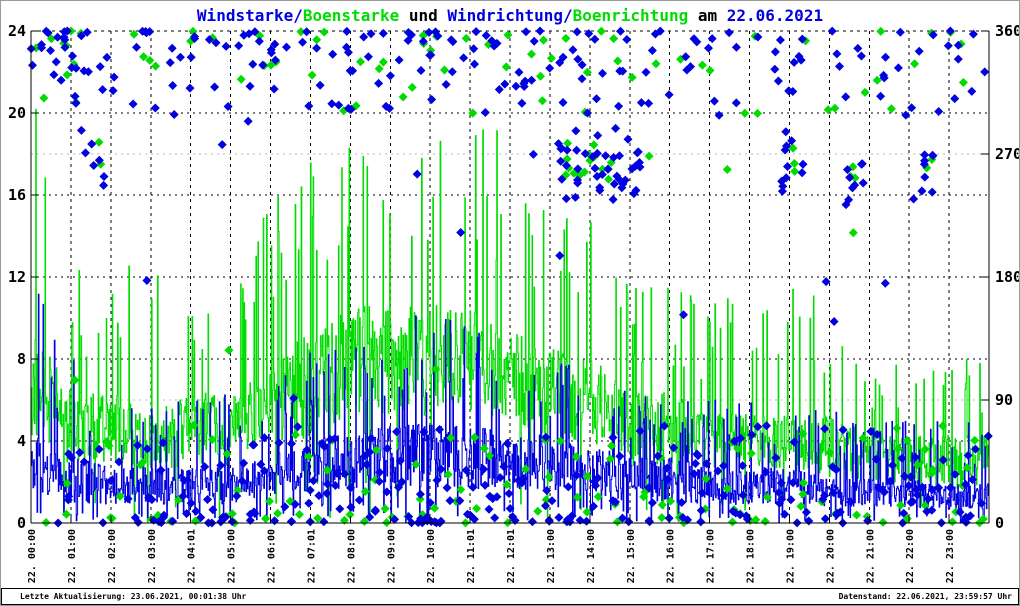  What do you see at coordinates (870, 556) in the screenshot?
I see `x-tick-label: 22. 21:00` at bounding box center [870, 556].